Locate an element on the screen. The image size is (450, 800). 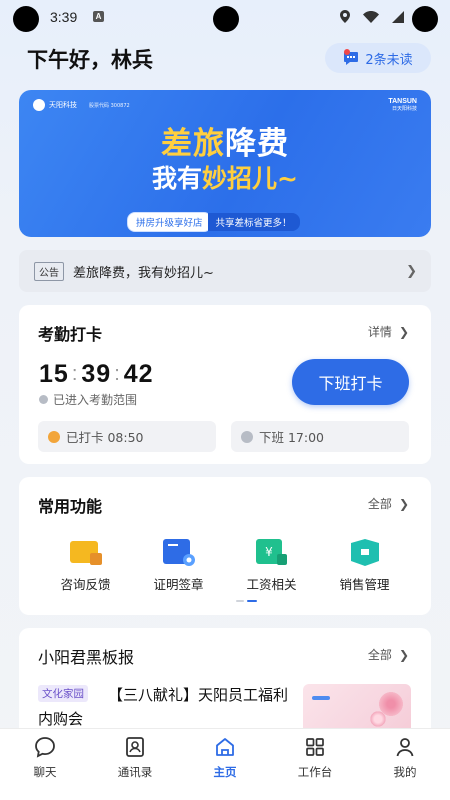
announcement-text: 差旅降费，我有妙招儿~ is located at coordinates (143, 273).